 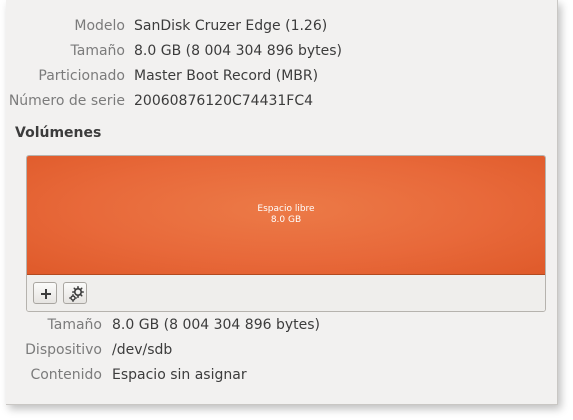 I want to click on size-label: Tamaño, so click(x=97, y=51).